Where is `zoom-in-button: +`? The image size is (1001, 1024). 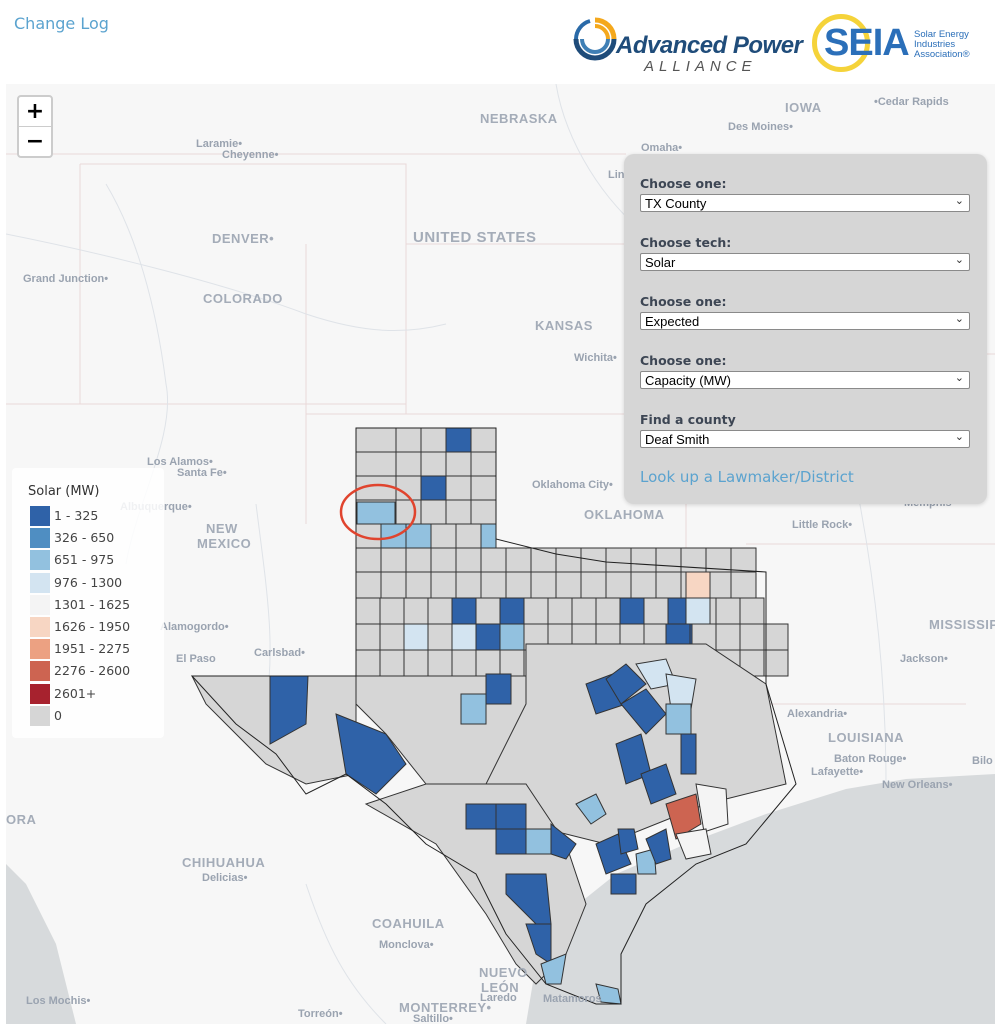
zoom-in-button: + is located at coordinates (35, 111).